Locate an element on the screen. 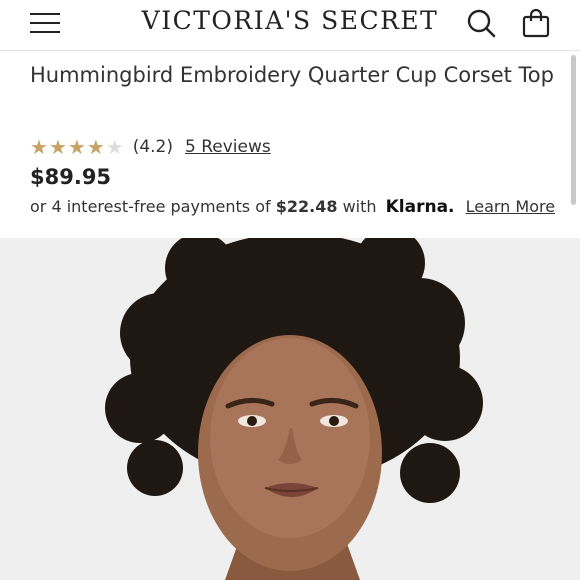  klarna-prefix: or 4 interest-free payments of is located at coordinates (150, 206).